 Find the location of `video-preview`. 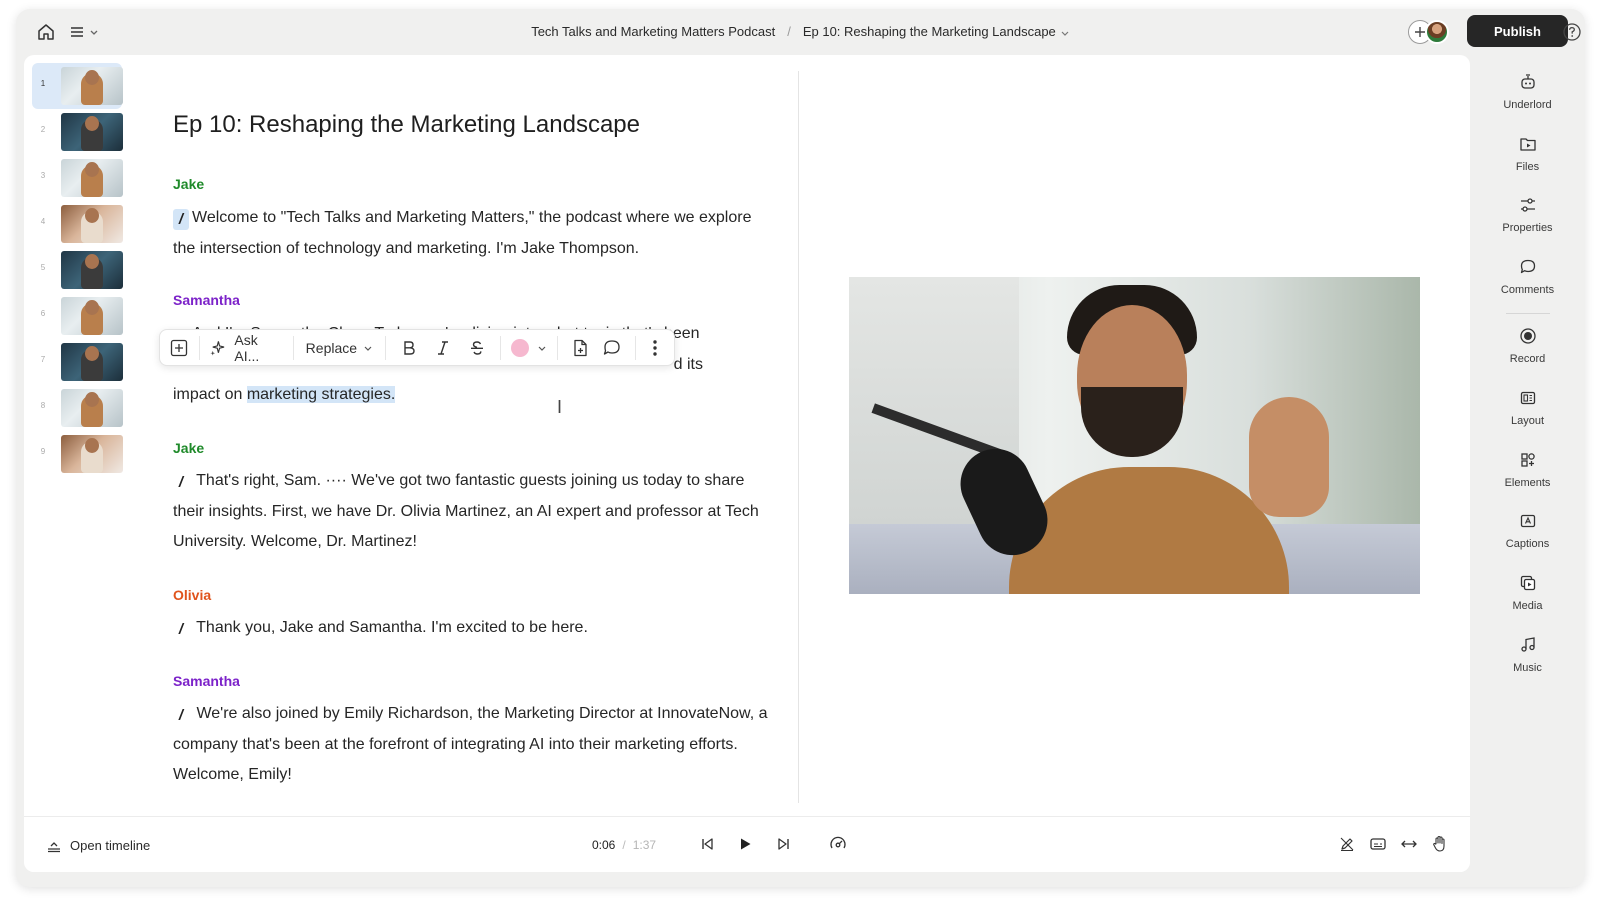

video-preview is located at coordinates (1134, 435).